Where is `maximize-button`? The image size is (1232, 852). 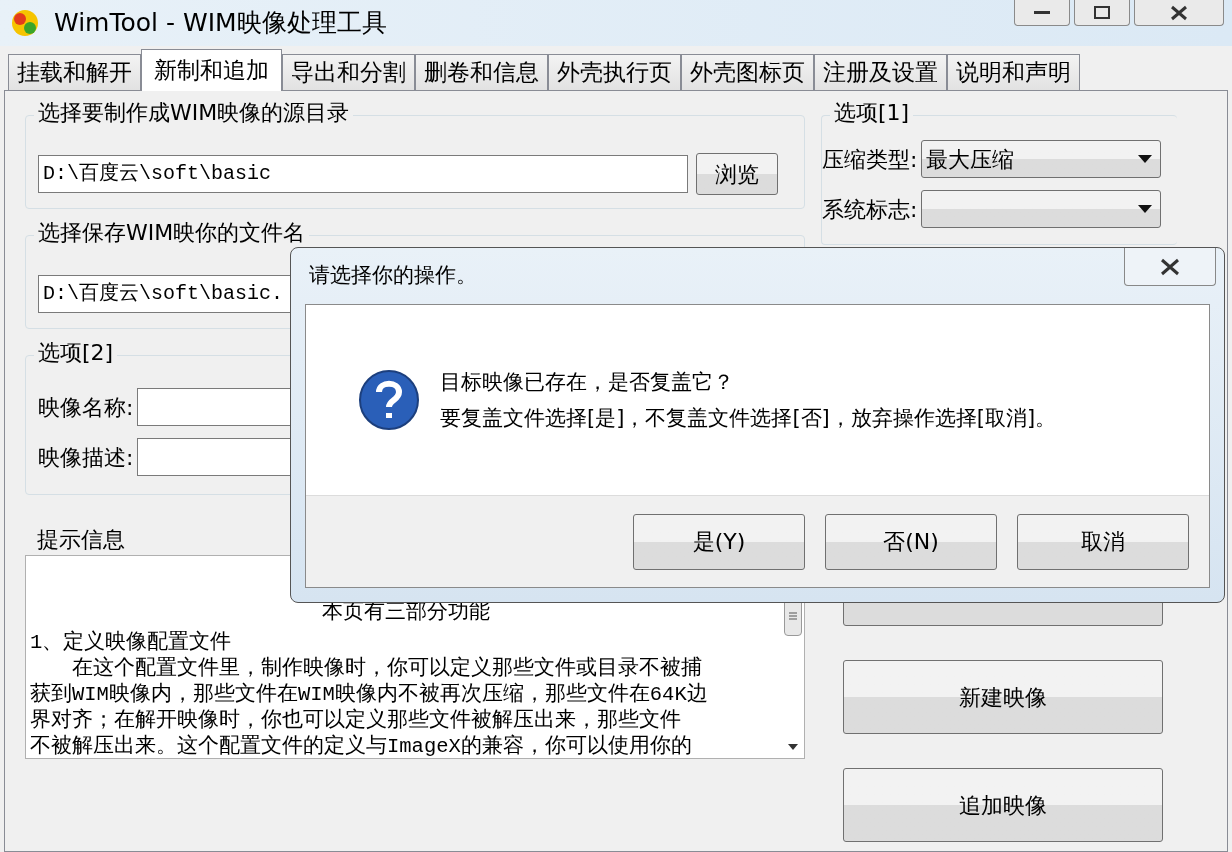
maximize-button is located at coordinates (1102, 13).